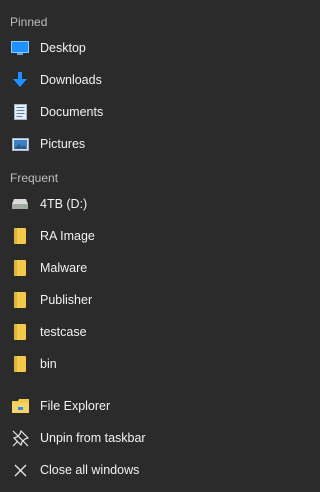  Describe the element at coordinates (72, 112) in the screenshot. I see `pinned-item-label: Documents` at that location.